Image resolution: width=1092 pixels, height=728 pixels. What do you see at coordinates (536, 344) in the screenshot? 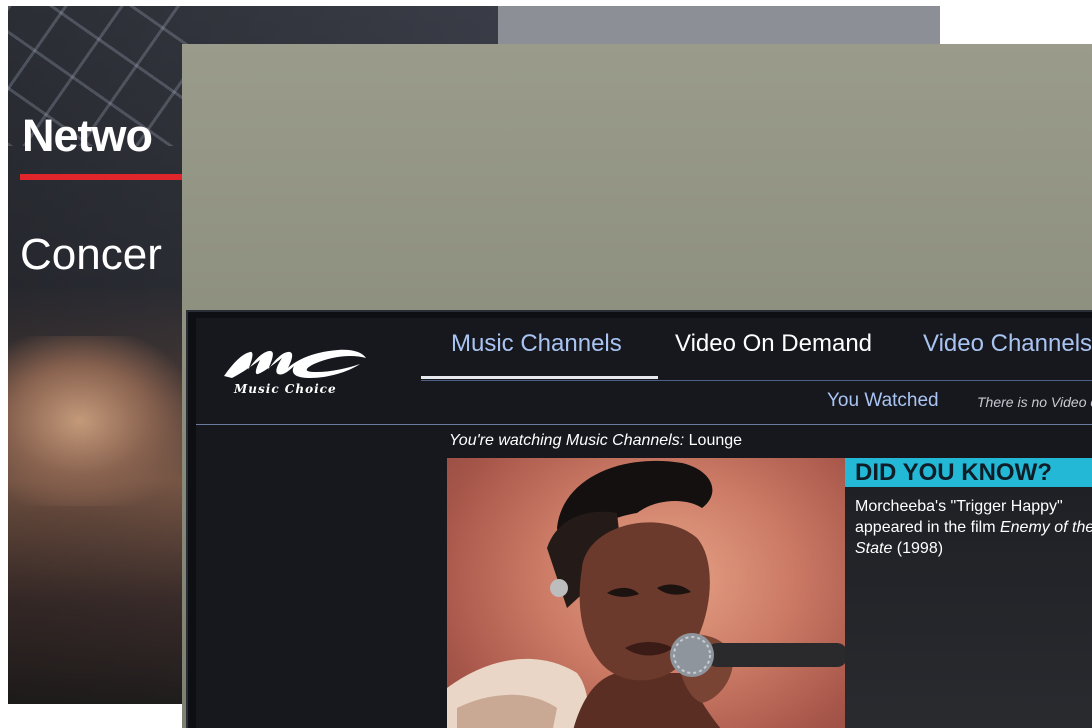
I see `tab-music-channels: Music Channels` at bounding box center [536, 344].